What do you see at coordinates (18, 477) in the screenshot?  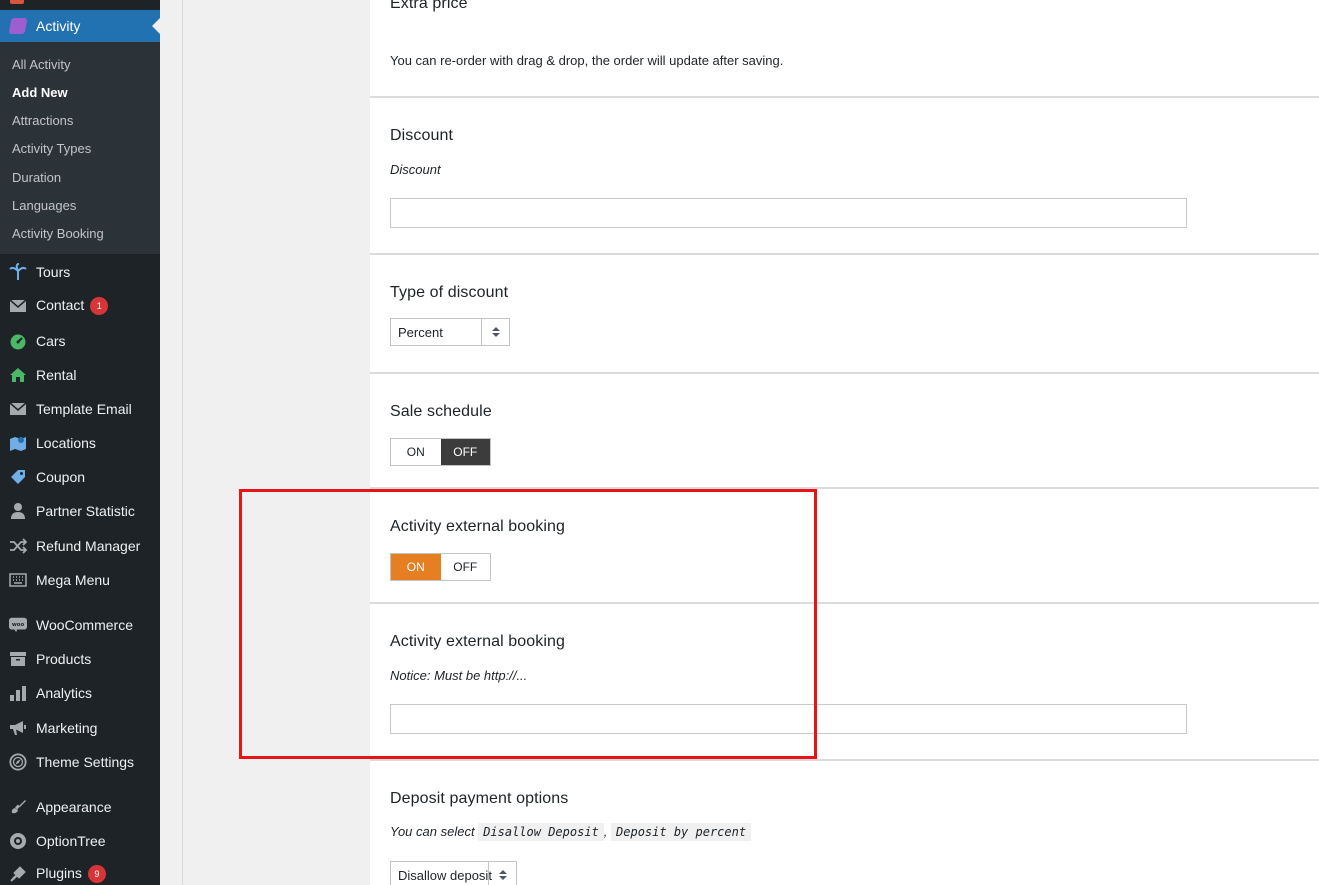 I see `tag-icon` at bounding box center [18, 477].